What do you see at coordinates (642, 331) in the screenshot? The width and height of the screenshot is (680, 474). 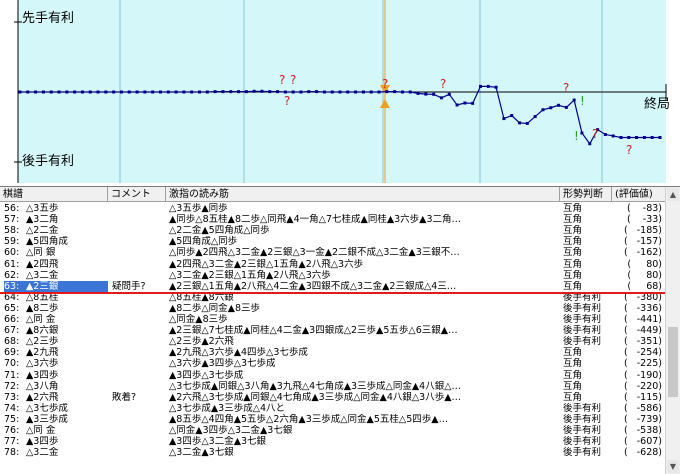 I see `eval-value: ( -449)` at bounding box center [642, 331].